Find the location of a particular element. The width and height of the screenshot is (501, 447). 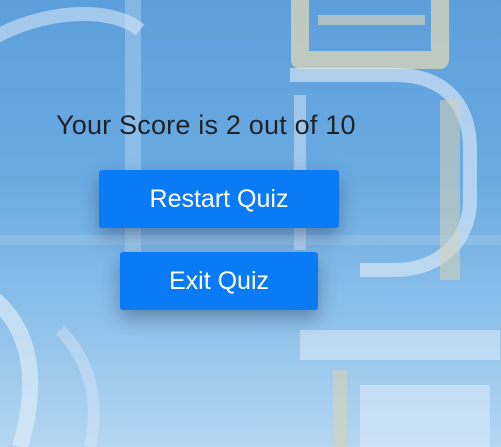

score-text: Your Score is 2 out of 10 is located at coordinates (206, 125).